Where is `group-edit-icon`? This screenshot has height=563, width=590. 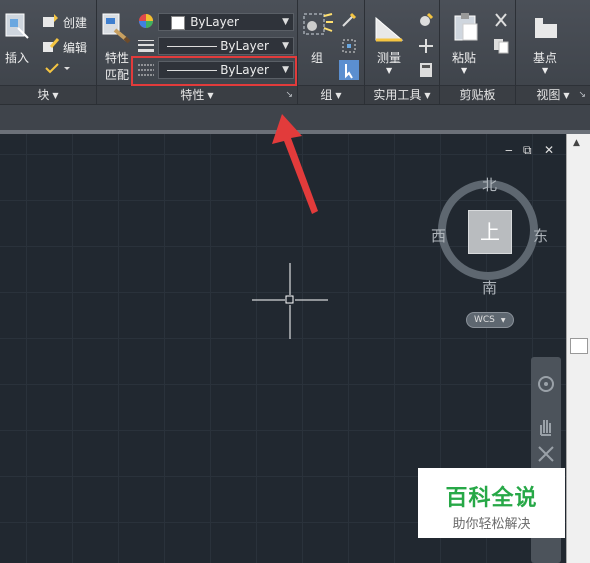
group-edit-icon is located at coordinates (349, 46).